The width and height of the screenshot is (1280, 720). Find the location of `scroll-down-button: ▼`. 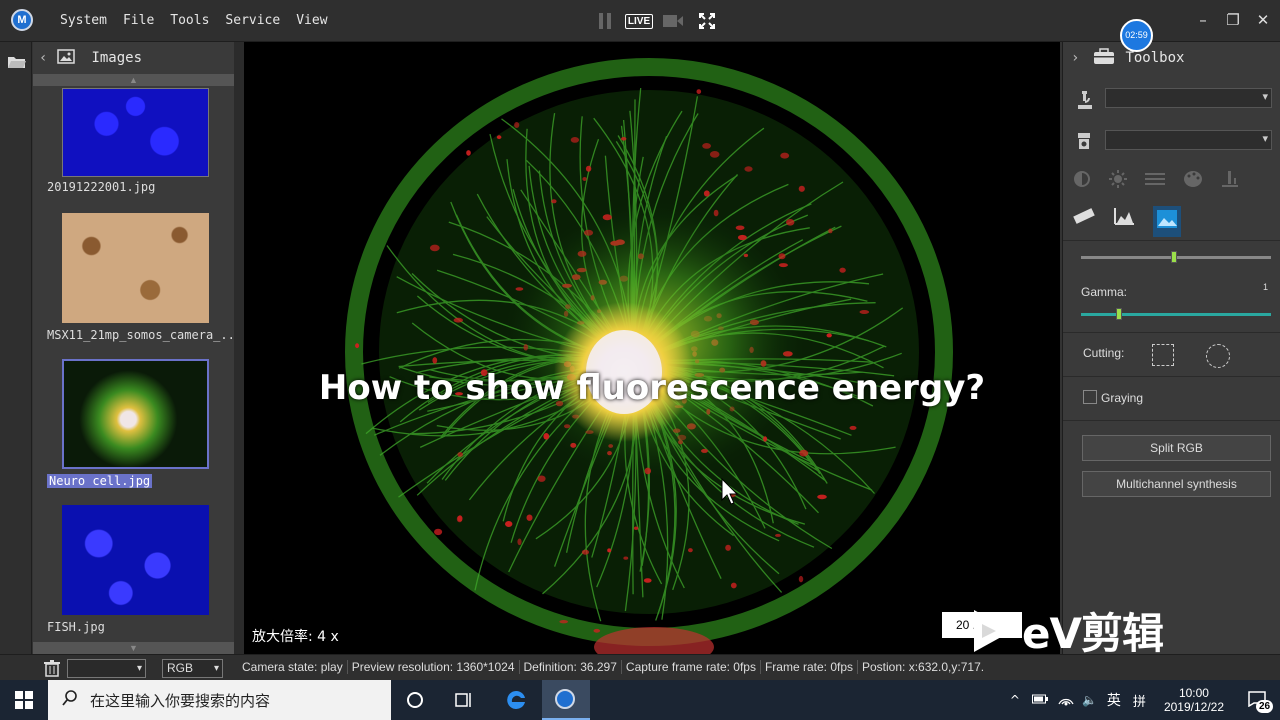

scroll-down-button: ▼ is located at coordinates (133, 648).